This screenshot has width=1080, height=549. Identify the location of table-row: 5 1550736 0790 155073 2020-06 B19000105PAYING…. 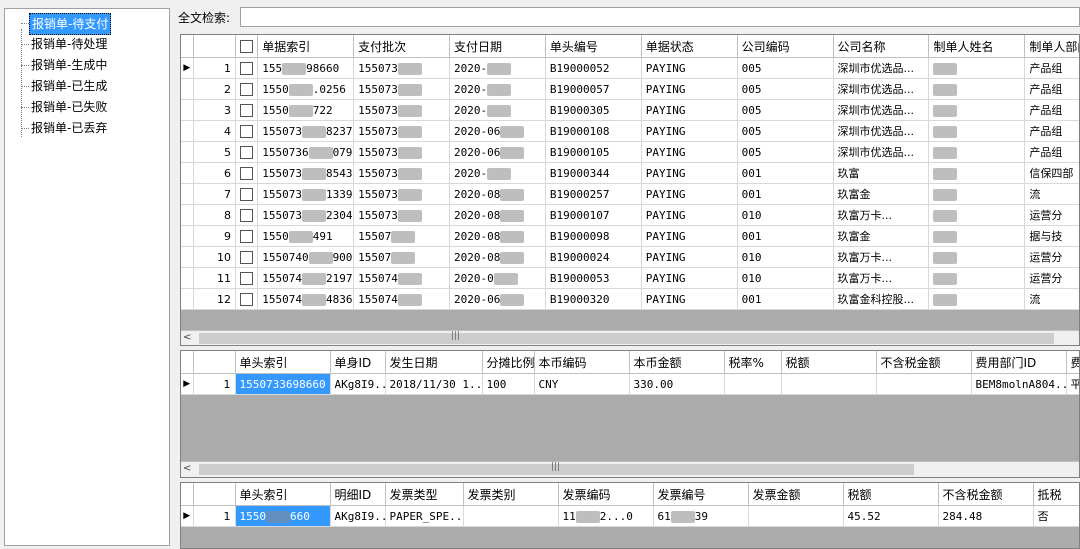
(630, 152).